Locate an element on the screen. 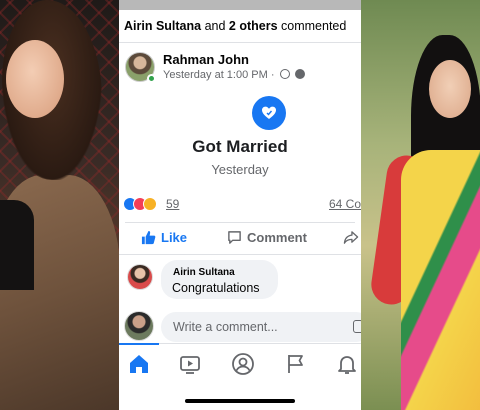 This screenshot has width=480, height=410. comment-count: 64 Co is located at coordinates (345, 204).